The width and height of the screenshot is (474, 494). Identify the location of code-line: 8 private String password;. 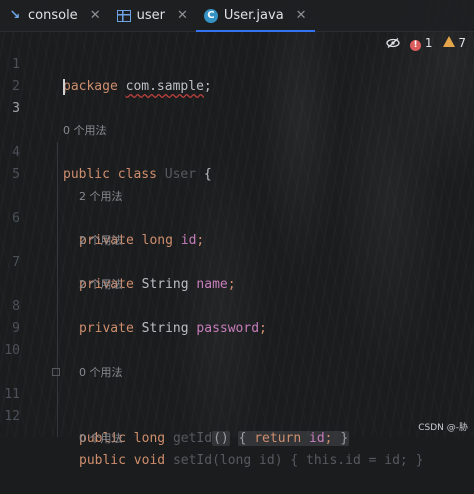
(237, 305).